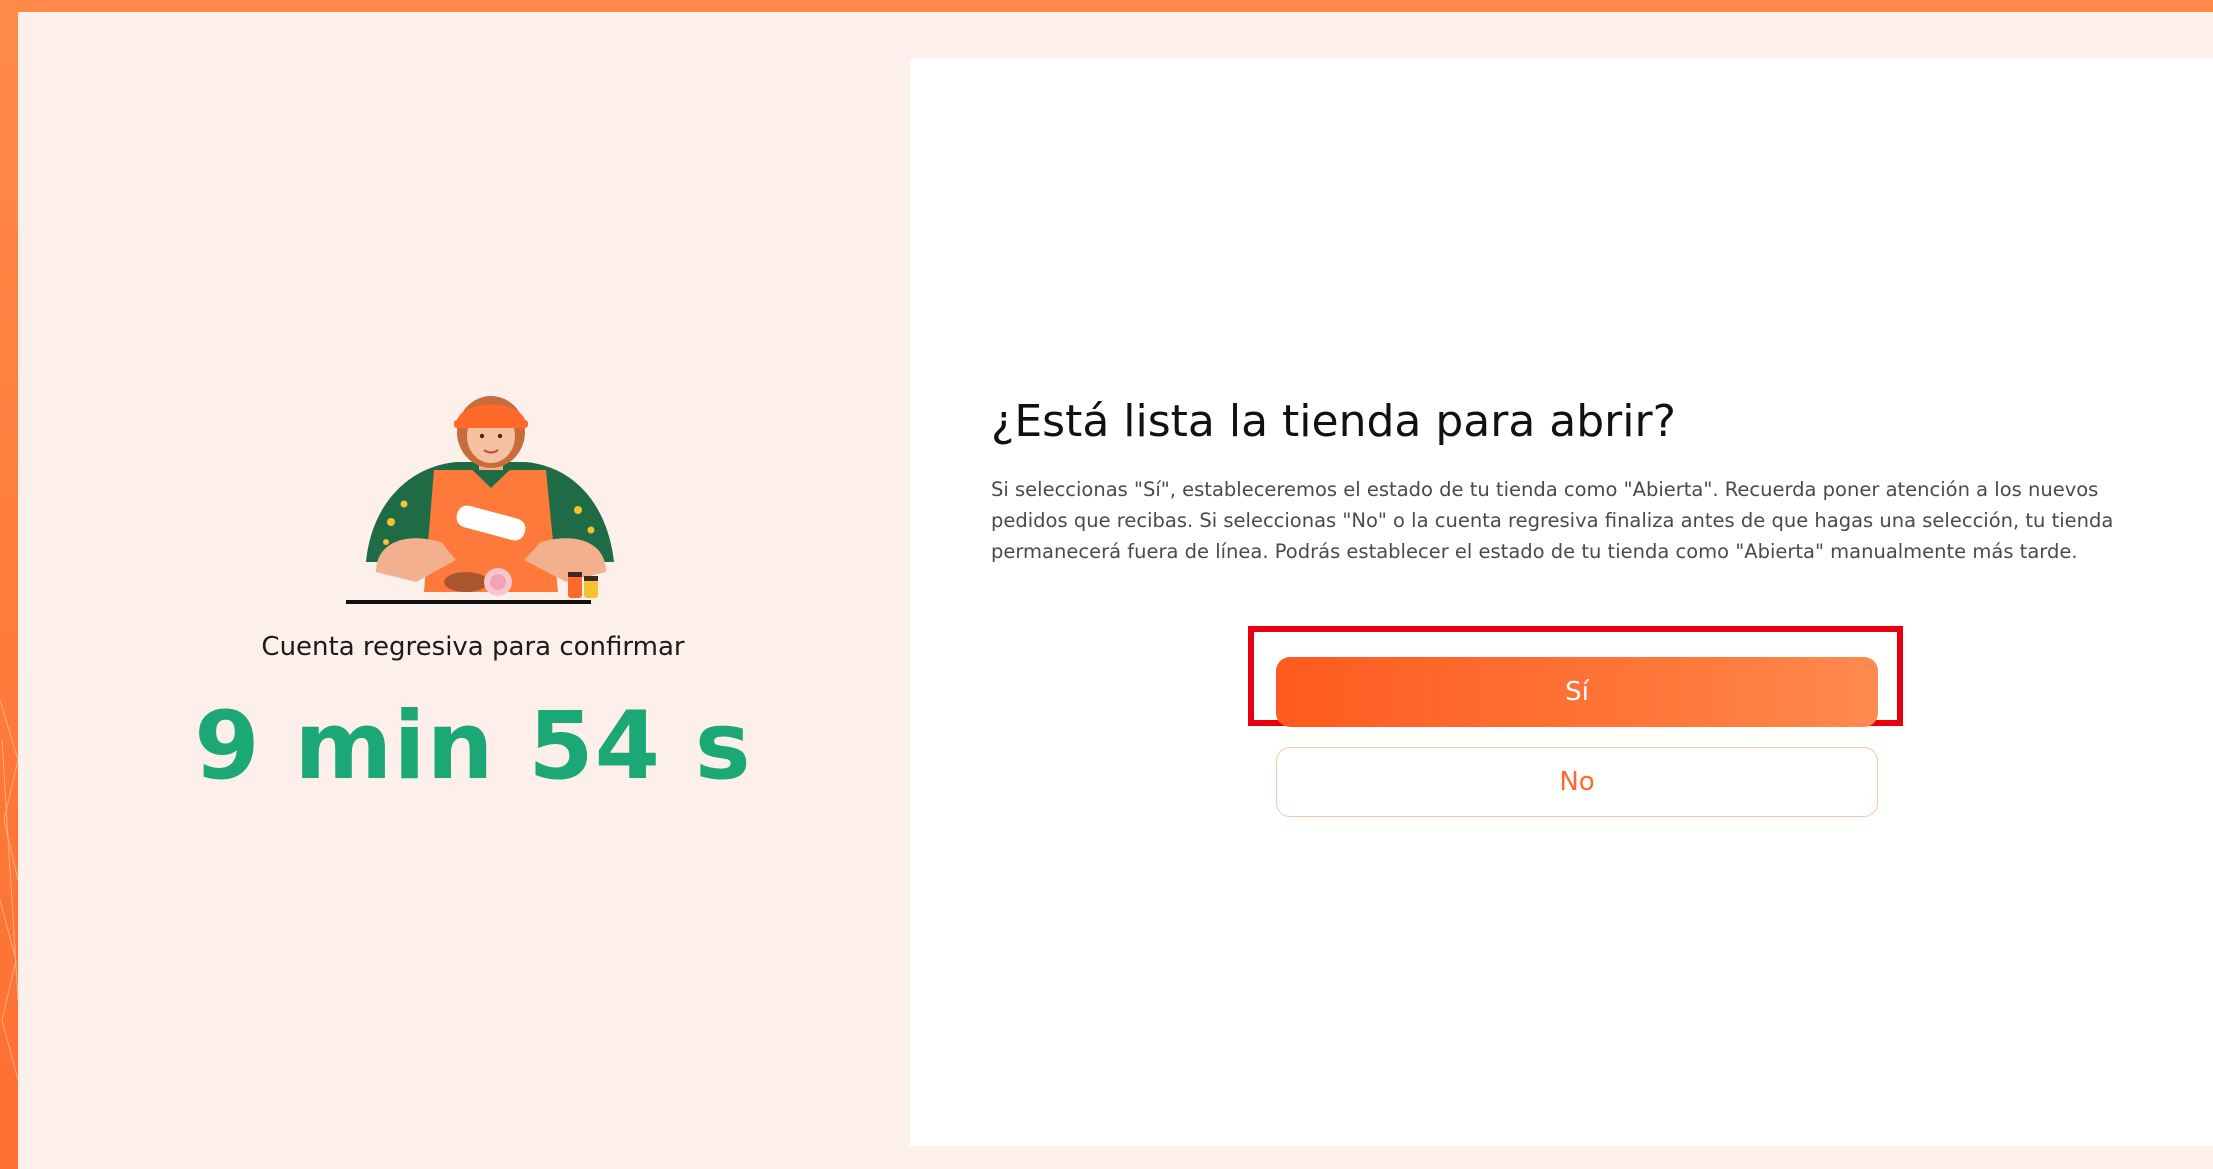  I want to click on dialog-title: ¿Está lista la tienda para abrir?, so click(1333, 421).